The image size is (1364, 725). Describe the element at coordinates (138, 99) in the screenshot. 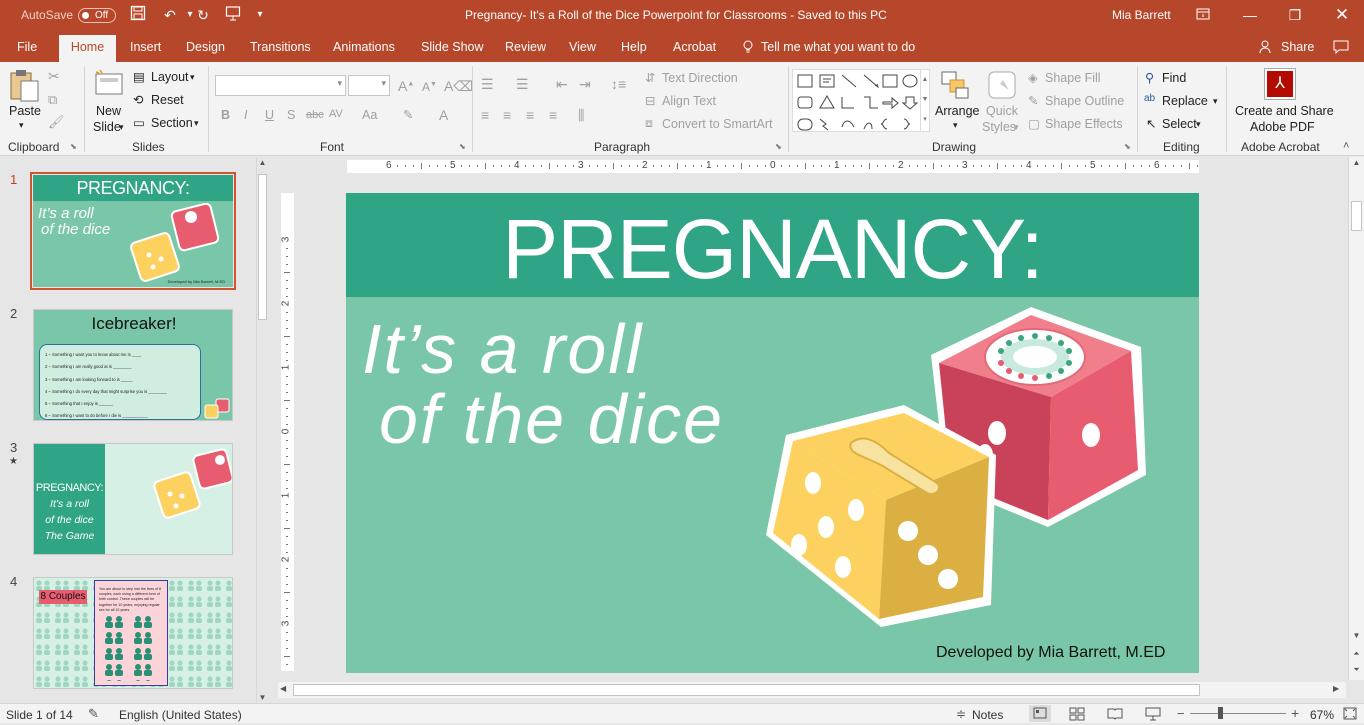

I see `reset-icon: ⟲` at that location.